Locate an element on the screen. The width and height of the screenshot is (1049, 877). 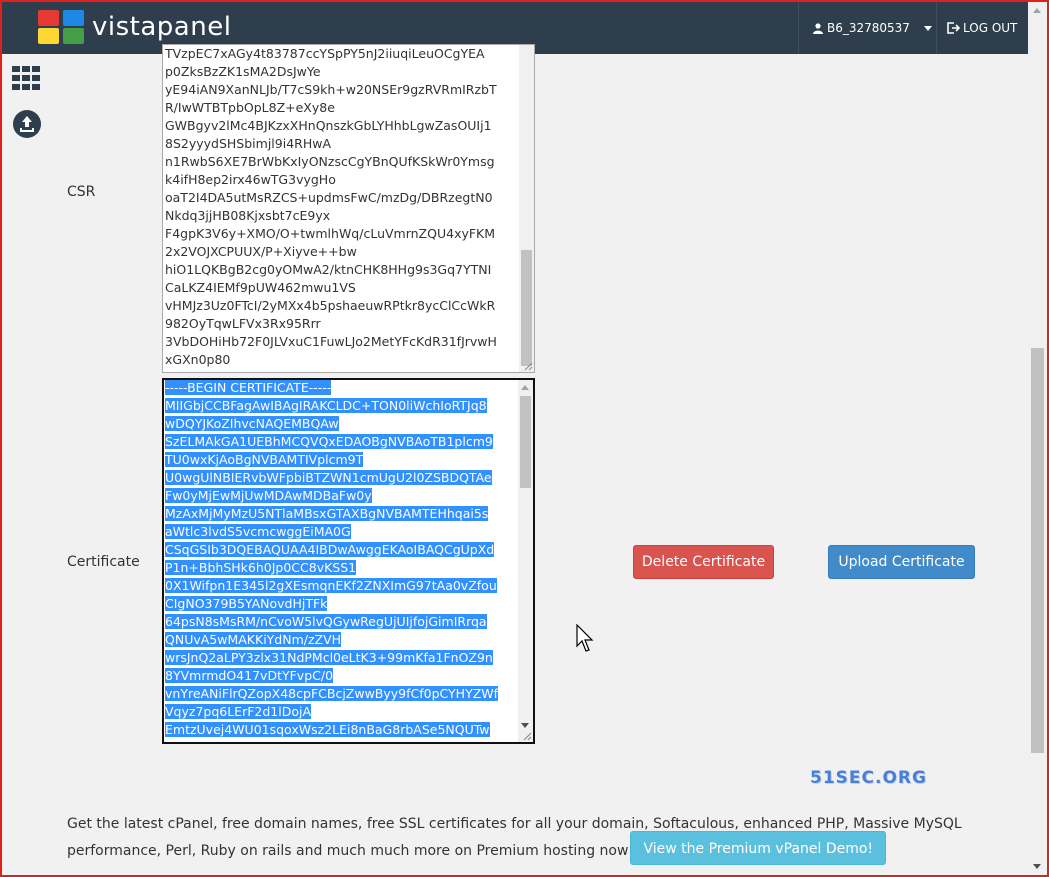
certificate-label: Certificate is located at coordinates (103, 562).